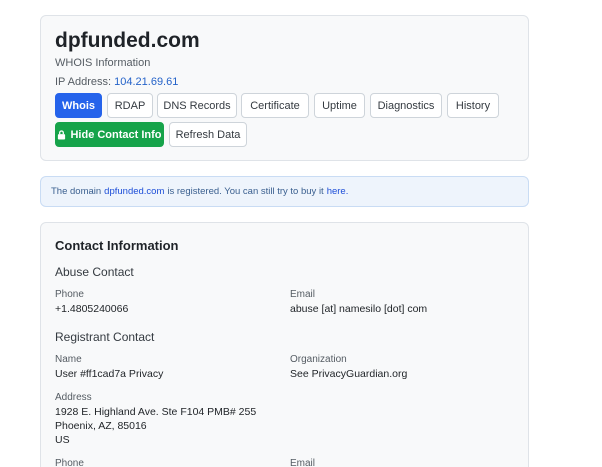 The height and width of the screenshot is (467, 602). I want to click on alert-prefix: The domain, so click(76, 191).